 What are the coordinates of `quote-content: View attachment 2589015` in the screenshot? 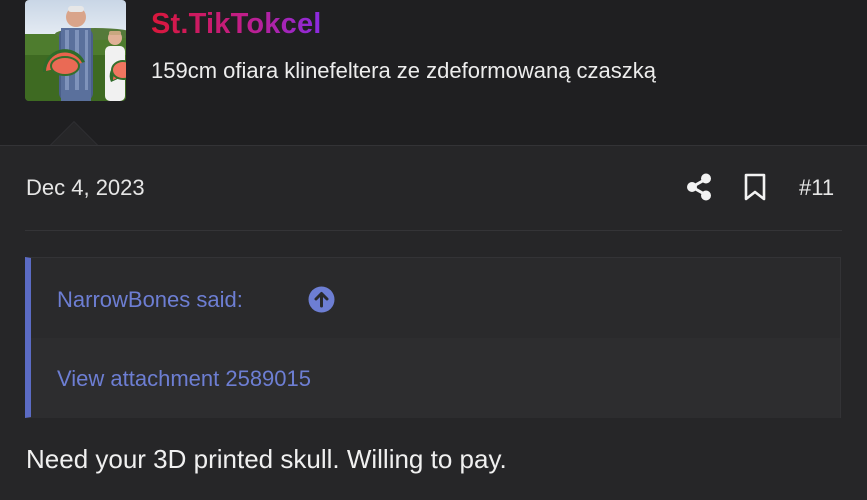 It's located at (435, 378).